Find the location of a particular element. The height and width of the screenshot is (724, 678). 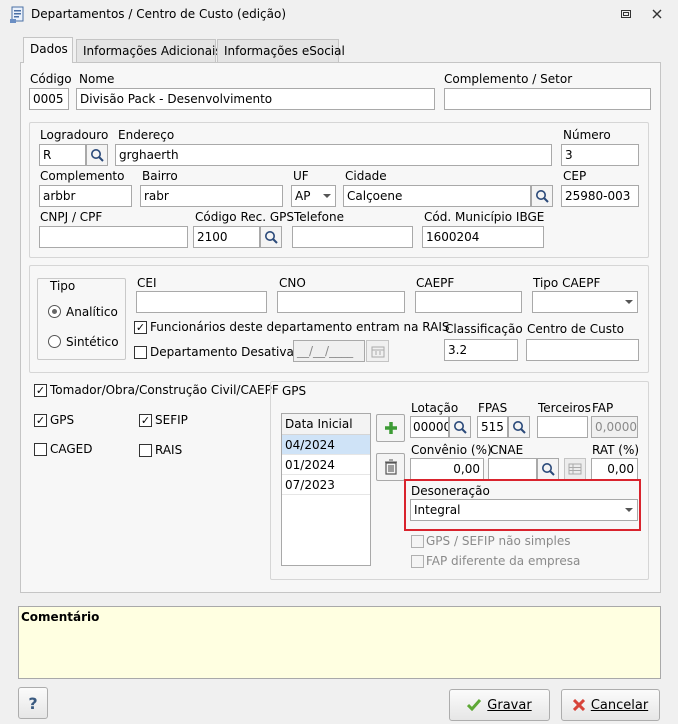

desoneracao-select: Integral is located at coordinates (524, 510).